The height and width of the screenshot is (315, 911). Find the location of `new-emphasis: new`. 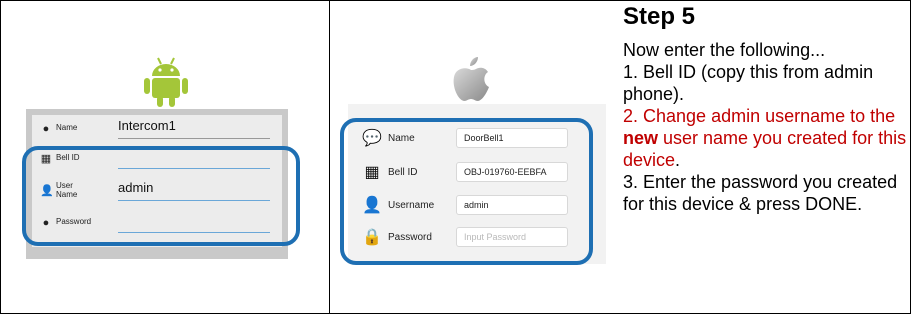

new-emphasis: new is located at coordinates (641, 138).